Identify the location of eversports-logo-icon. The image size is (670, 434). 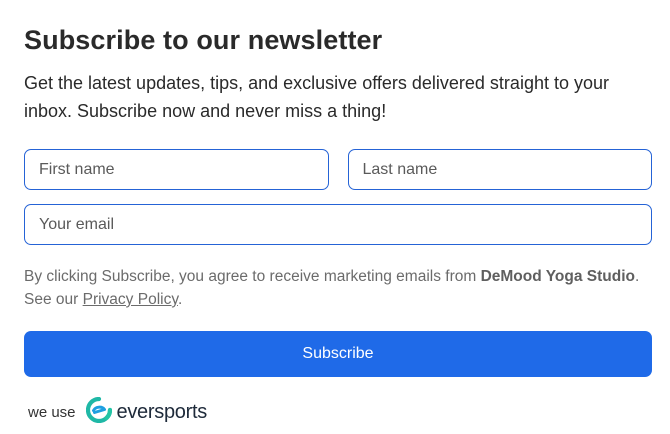
(98, 412).